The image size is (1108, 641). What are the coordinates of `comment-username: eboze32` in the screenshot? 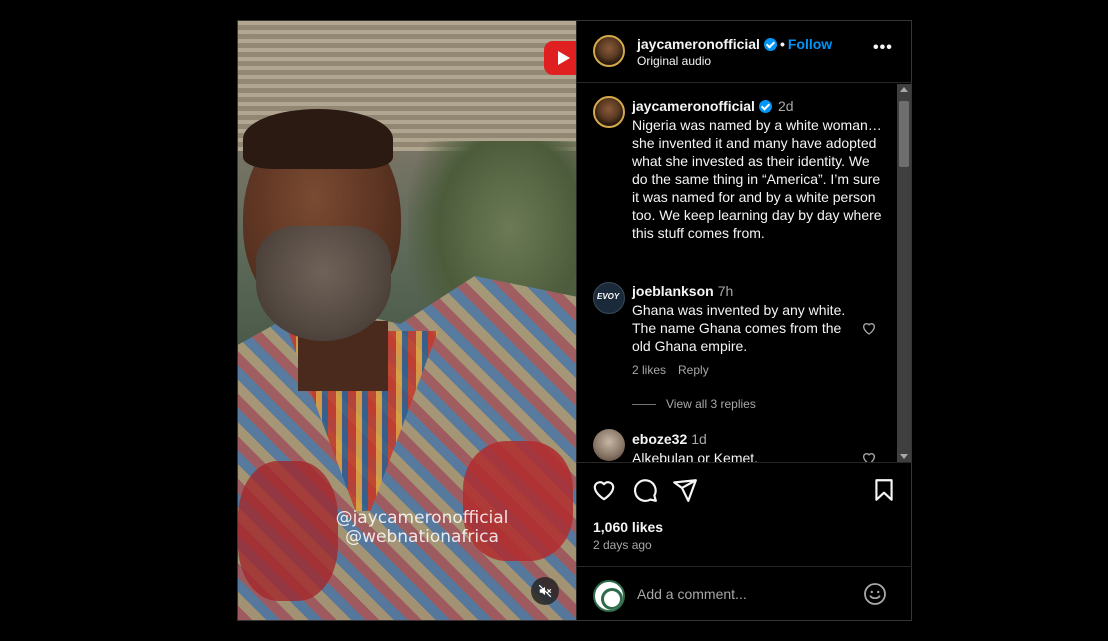 It's located at (659, 439).